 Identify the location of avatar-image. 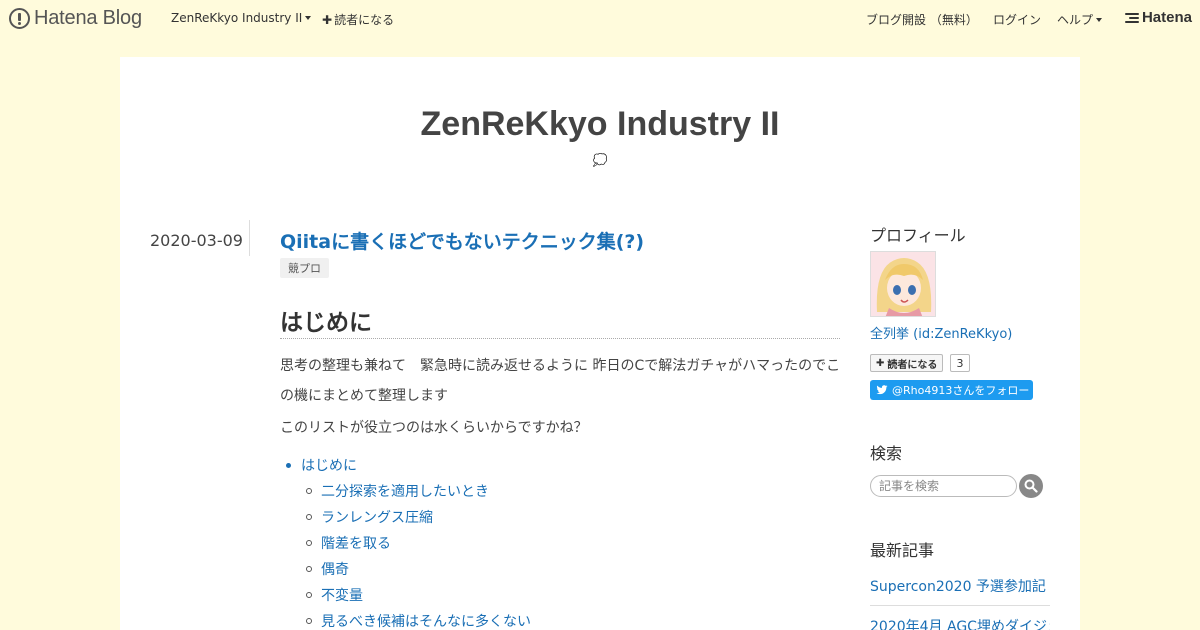
(903, 284).